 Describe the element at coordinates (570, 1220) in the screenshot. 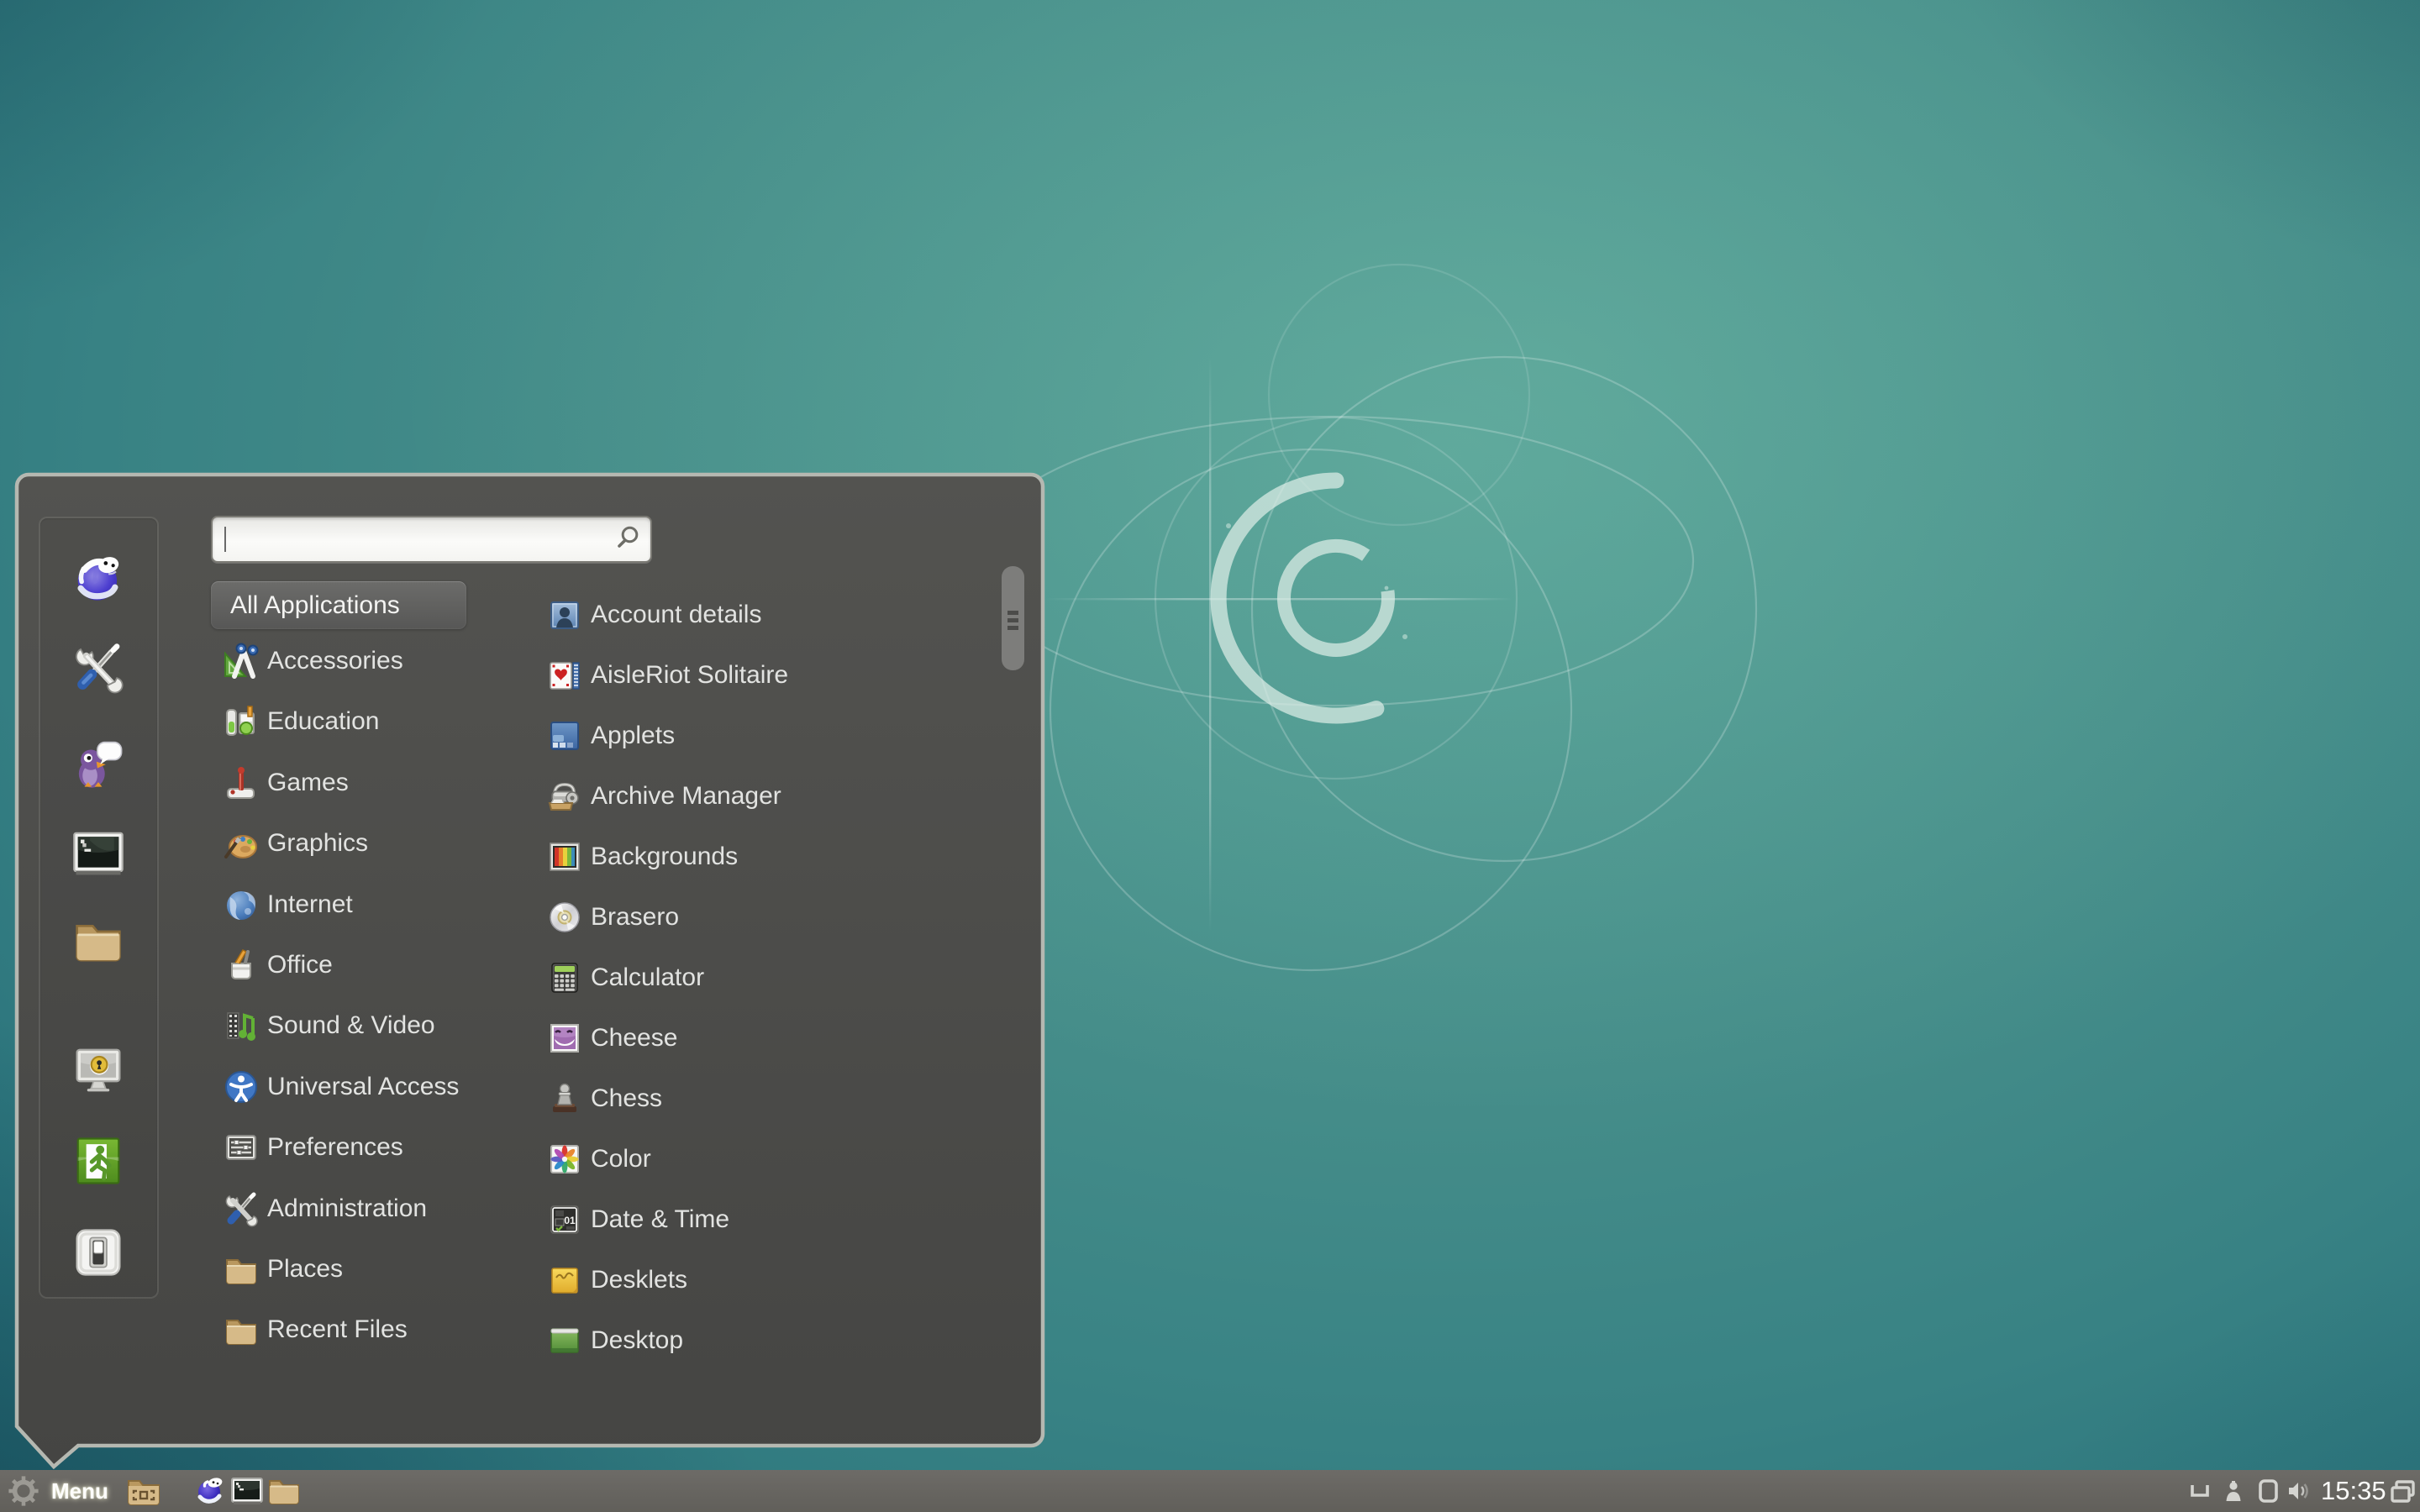

I see `svg-text: 01` at that location.